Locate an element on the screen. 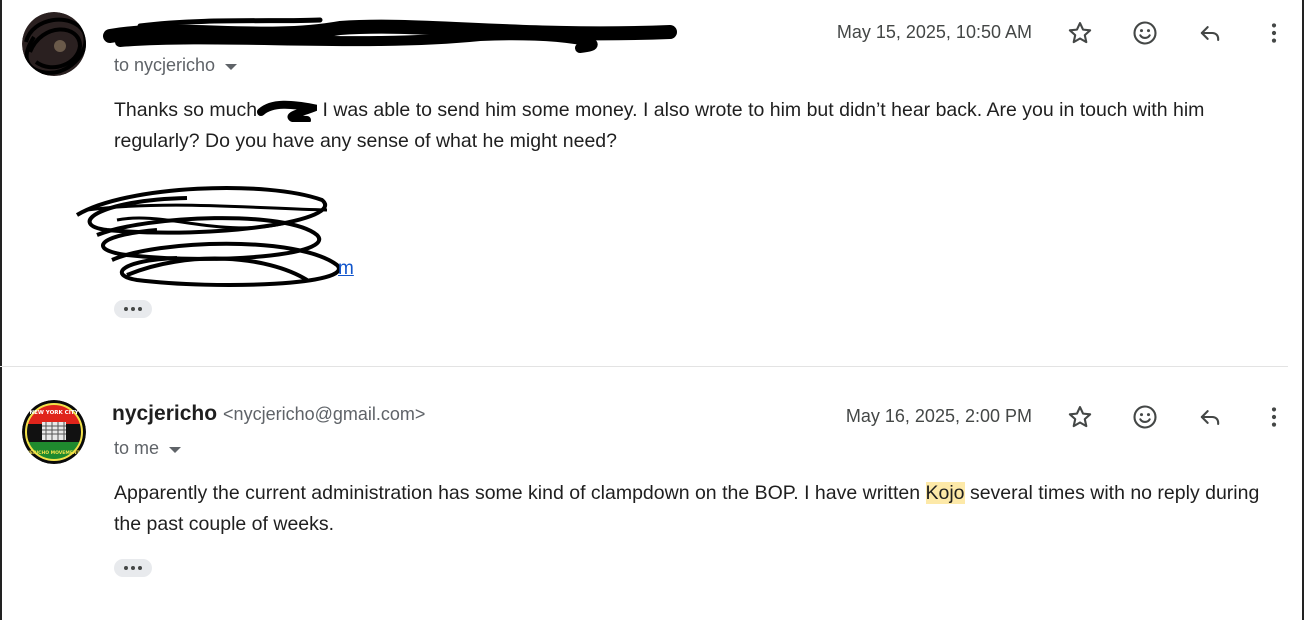 The height and width of the screenshot is (620, 1304). redaction-scribble is located at coordinates (287, 111).